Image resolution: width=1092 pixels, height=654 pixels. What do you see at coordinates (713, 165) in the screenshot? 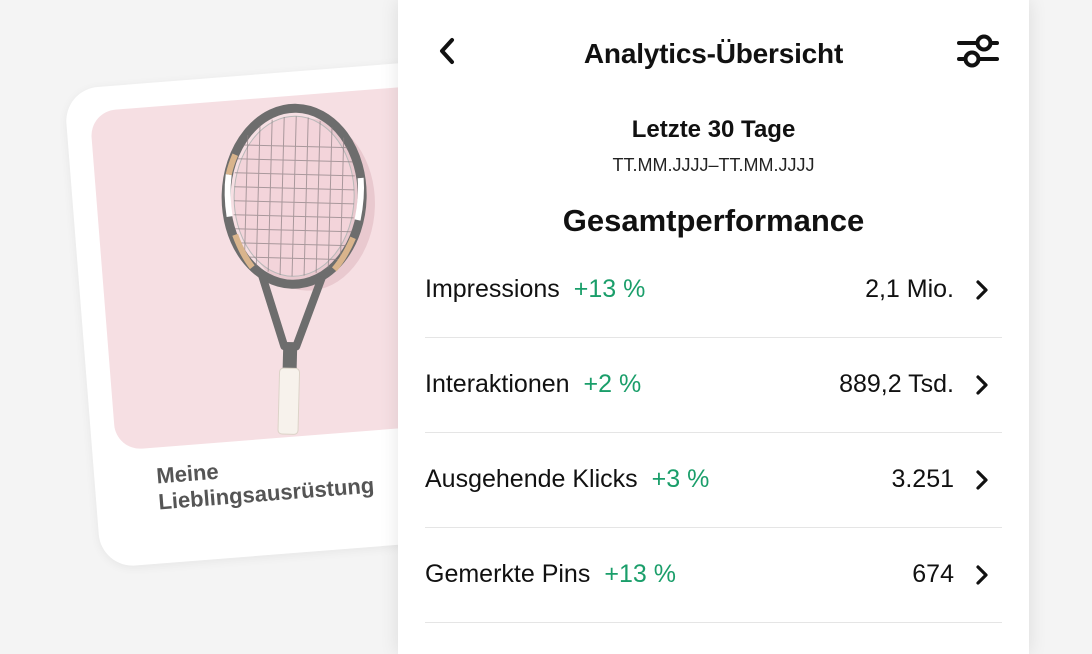
I see `date-range-value: TT.MM.JJJJ–TT.MM.JJJJ` at bounding box center [713, 165].